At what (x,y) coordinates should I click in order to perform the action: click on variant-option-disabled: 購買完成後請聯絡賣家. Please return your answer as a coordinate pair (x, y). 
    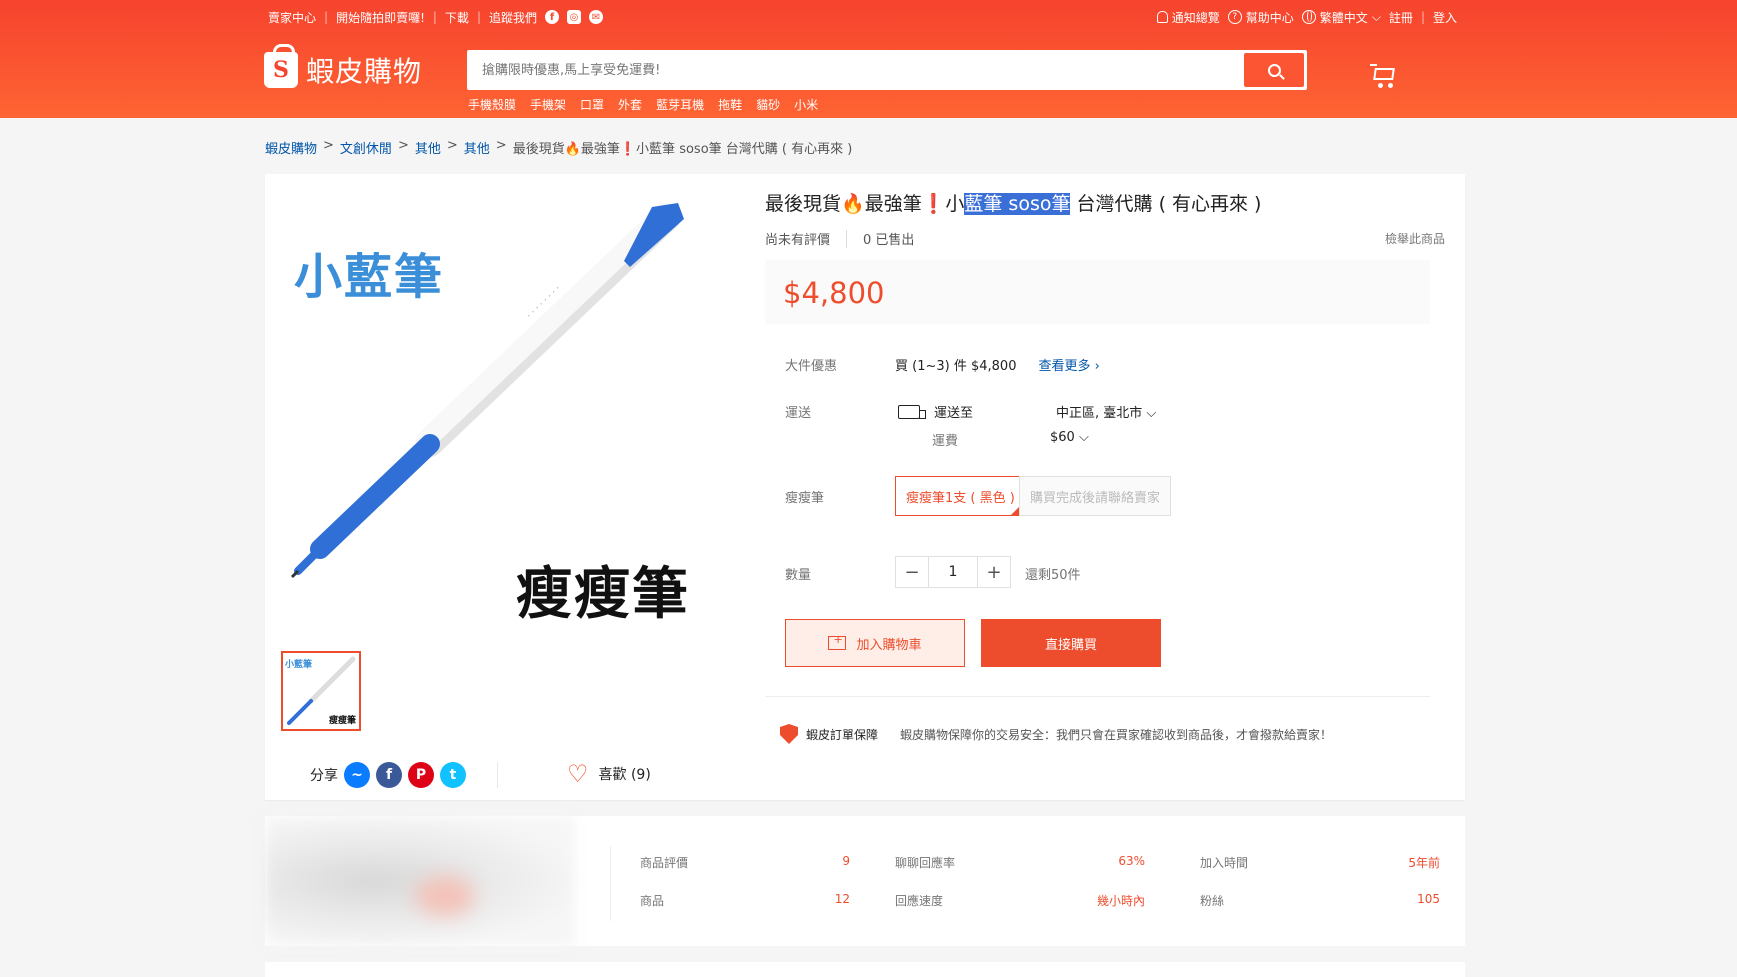
    Looking at the image, I should click on (1095, 496).